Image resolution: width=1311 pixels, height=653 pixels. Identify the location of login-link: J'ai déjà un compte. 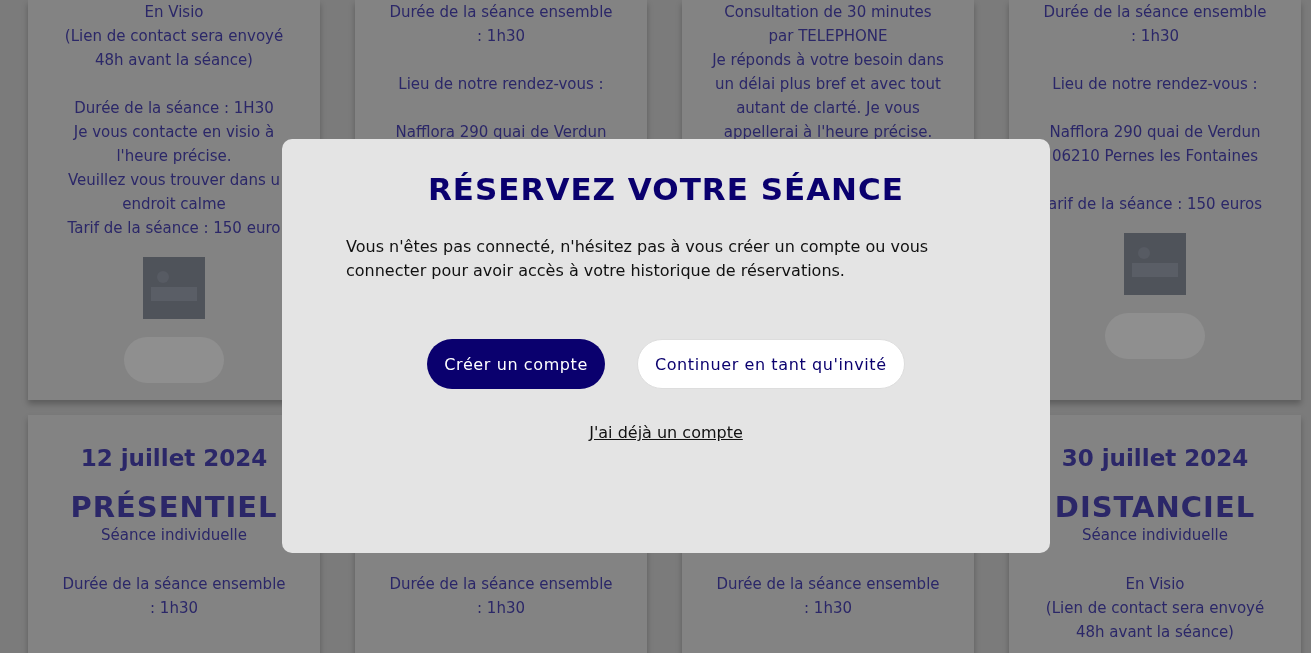
(666, 432).